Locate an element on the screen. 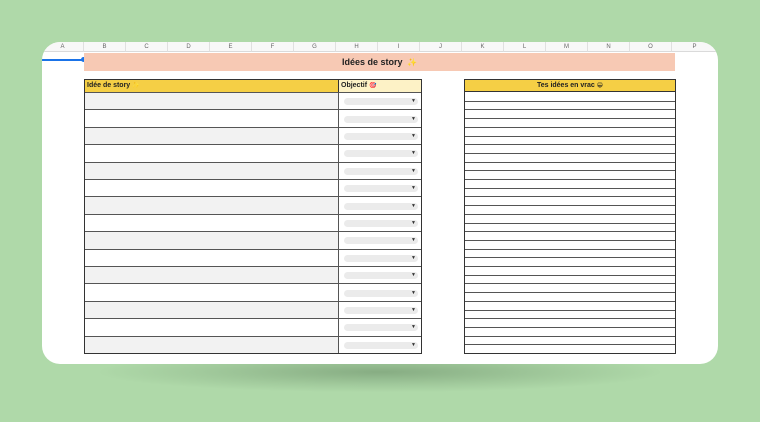  column-header-o: O is located at coordinates (651, 47).